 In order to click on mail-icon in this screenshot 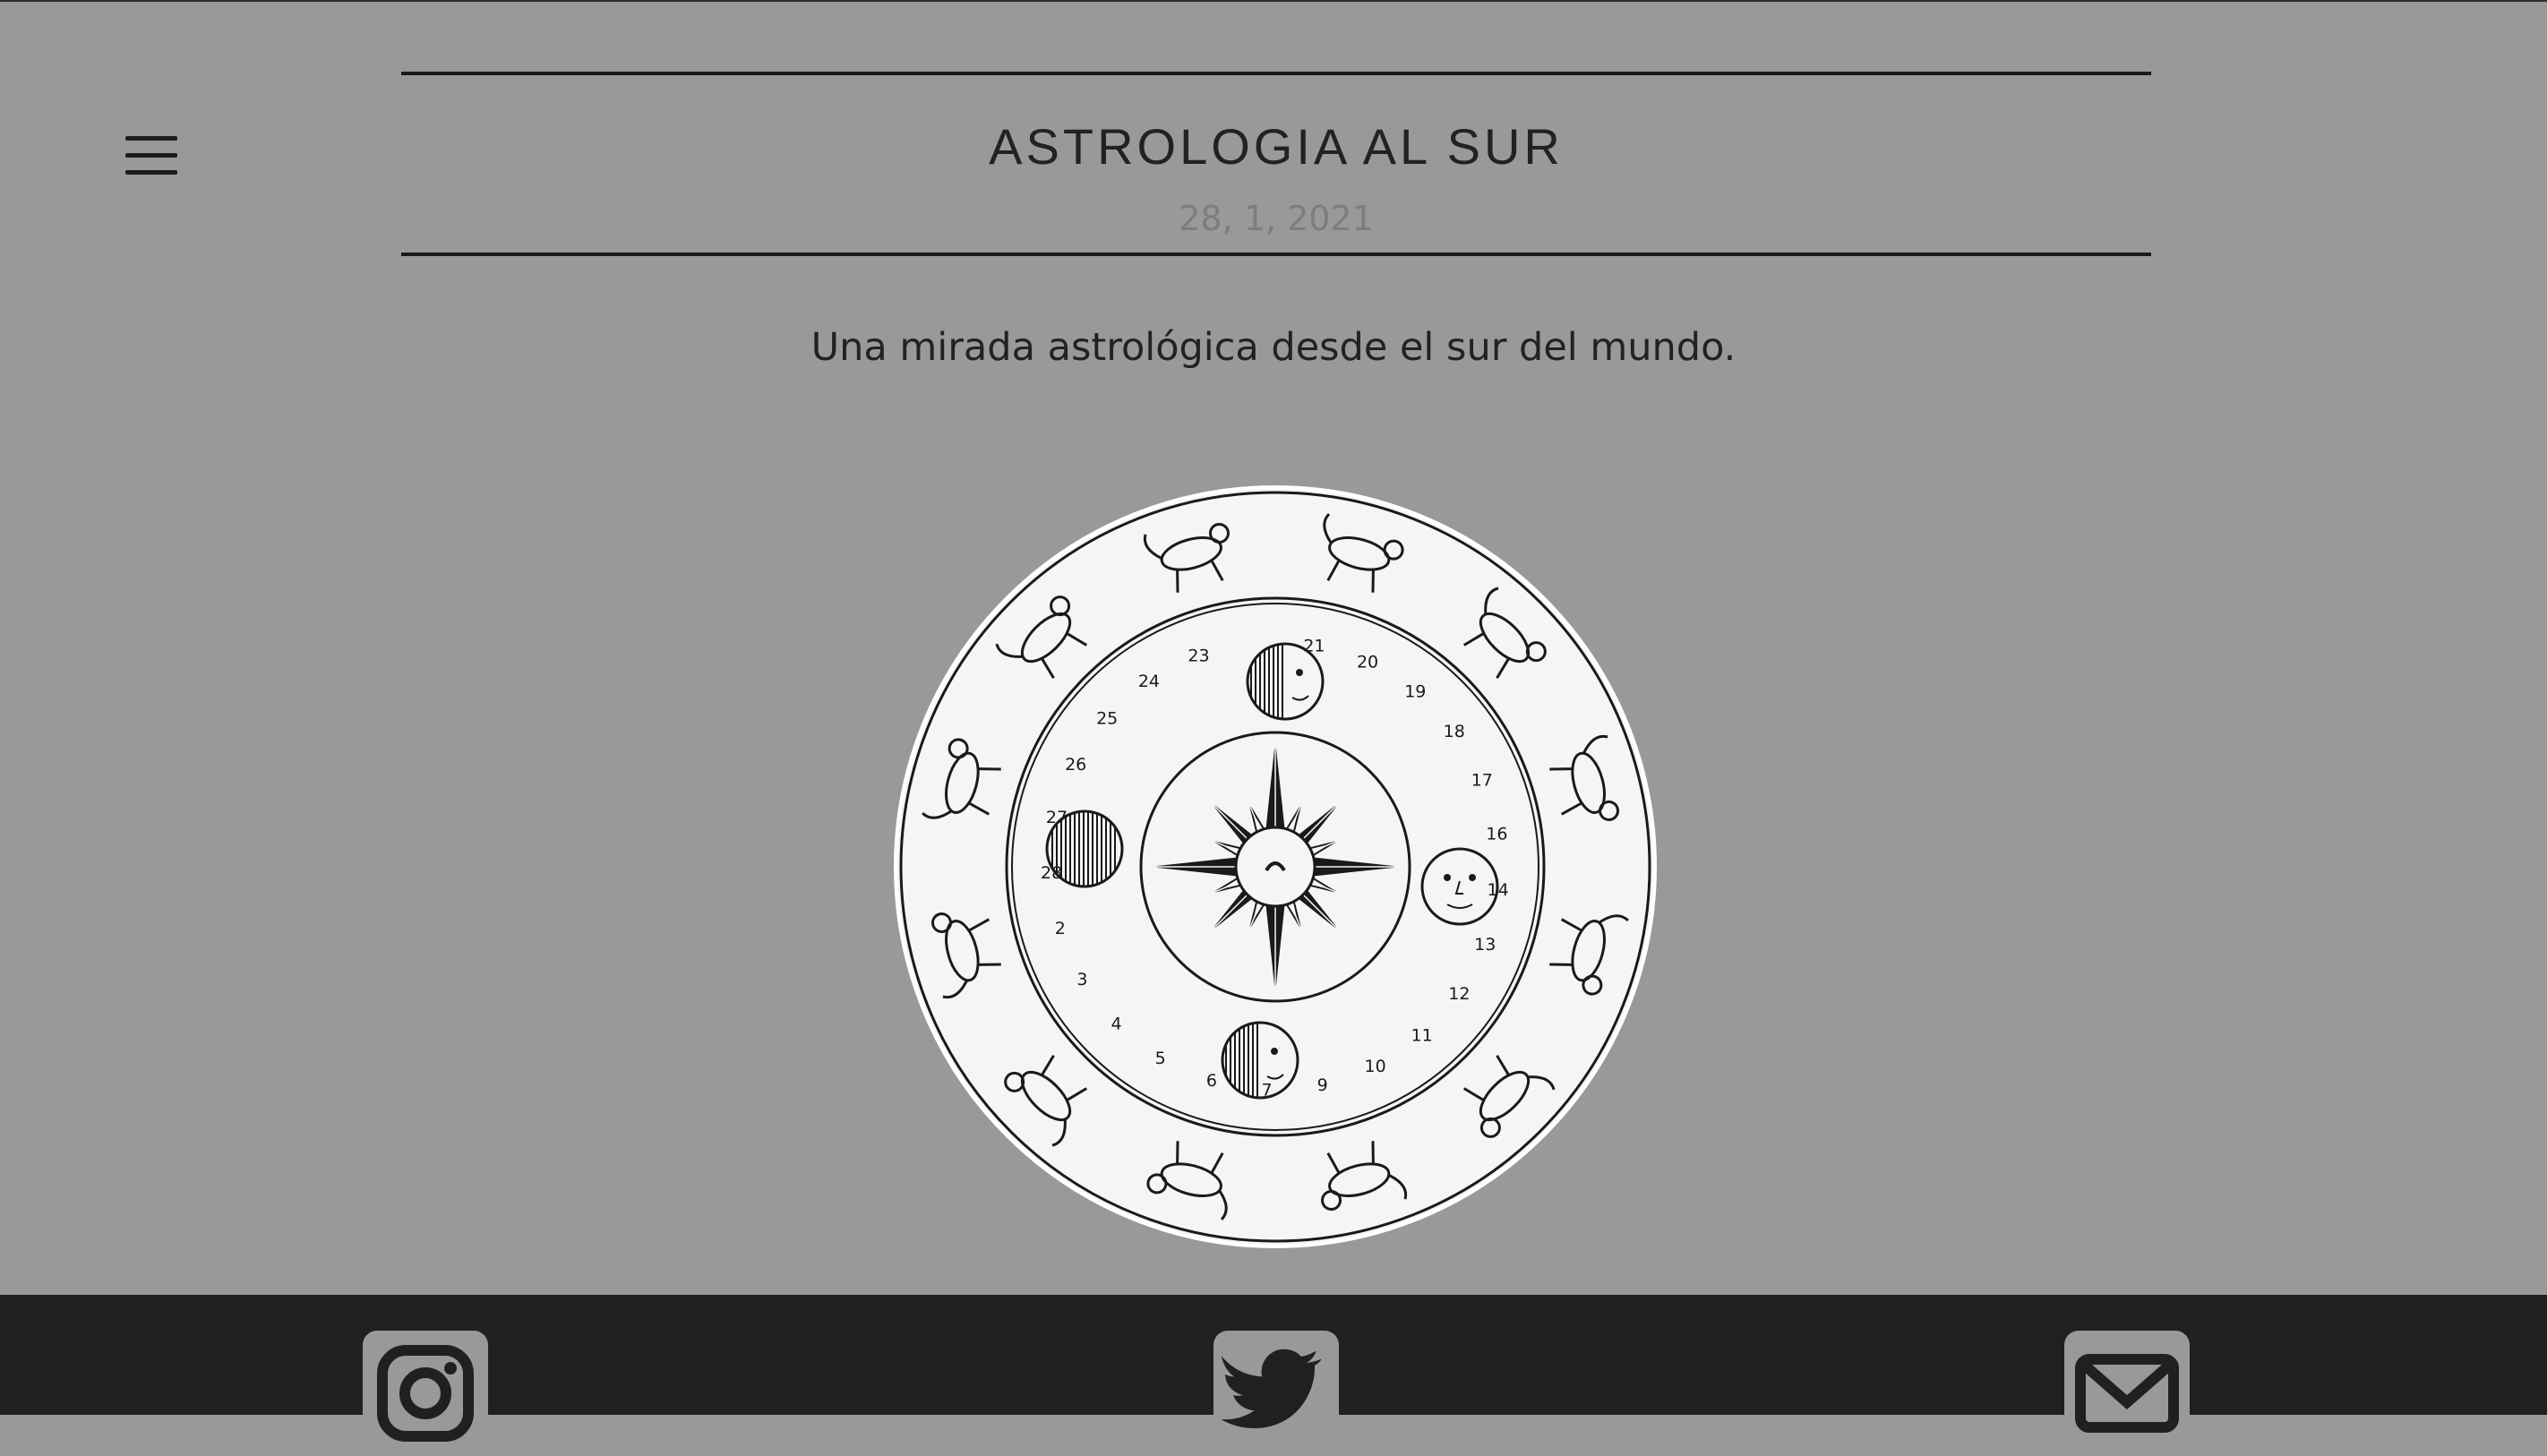, I will do `click(2127, 1393)`.